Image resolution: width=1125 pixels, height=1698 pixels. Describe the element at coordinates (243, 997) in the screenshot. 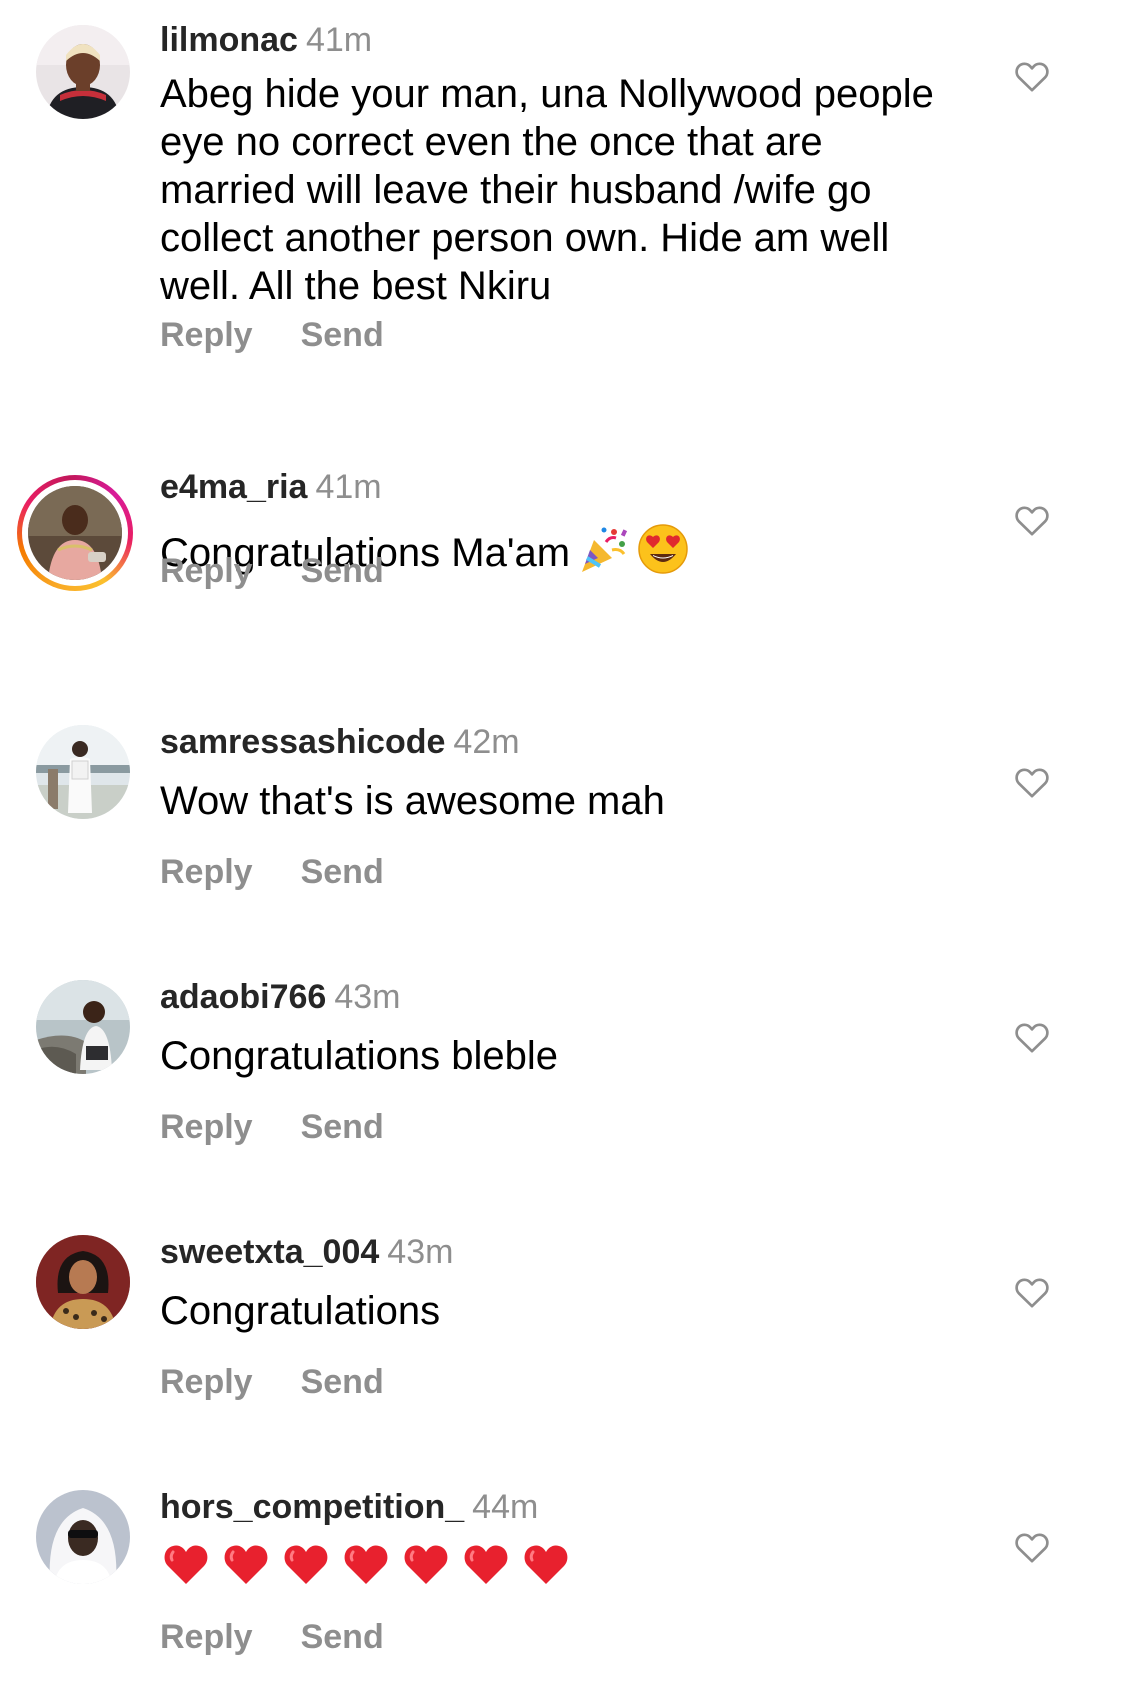

I see `username: adaobi766` at that location.